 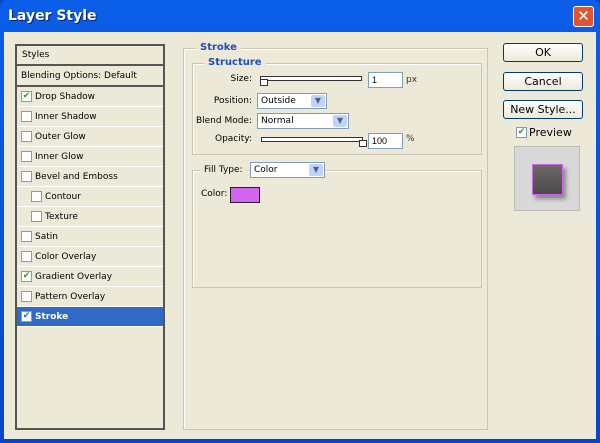 What do you see at coordinates (232, 101) in the screenshot?
I see `position-label: Position:` at bounding box center [232, 101].